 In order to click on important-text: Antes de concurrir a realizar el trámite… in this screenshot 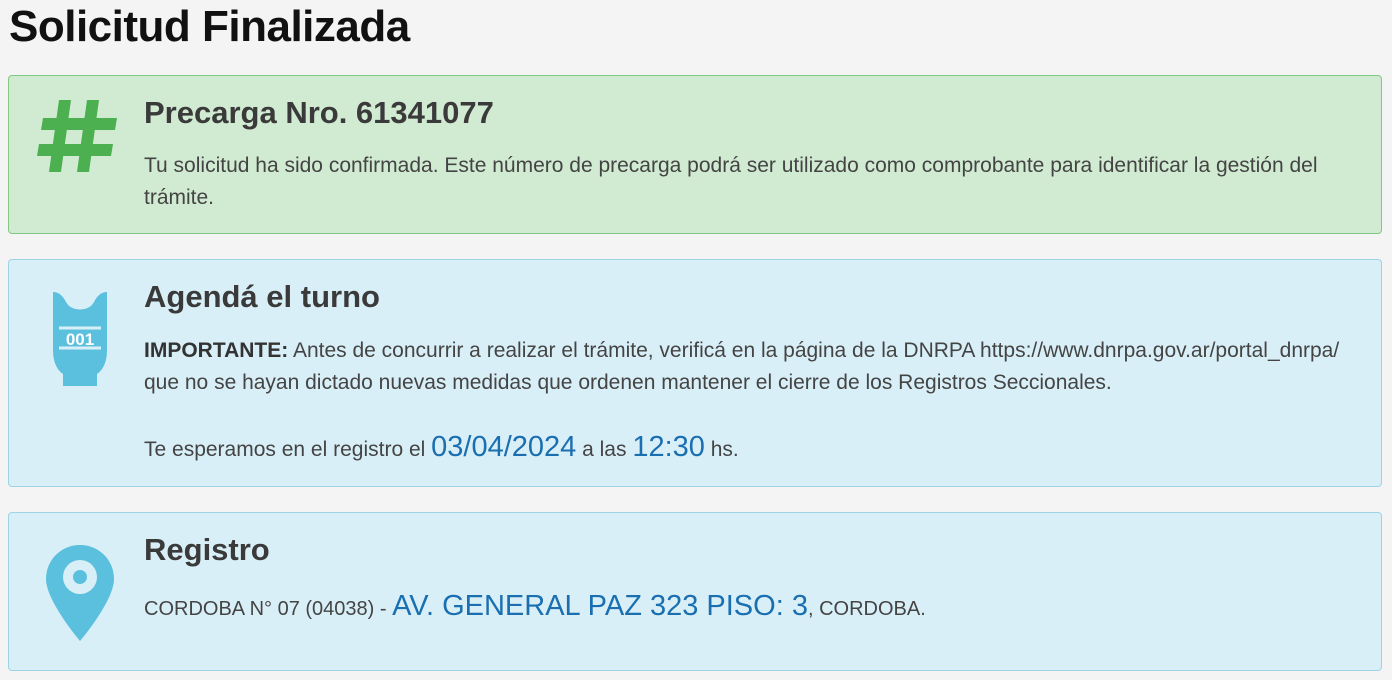, I will do `click(742, 366)`.